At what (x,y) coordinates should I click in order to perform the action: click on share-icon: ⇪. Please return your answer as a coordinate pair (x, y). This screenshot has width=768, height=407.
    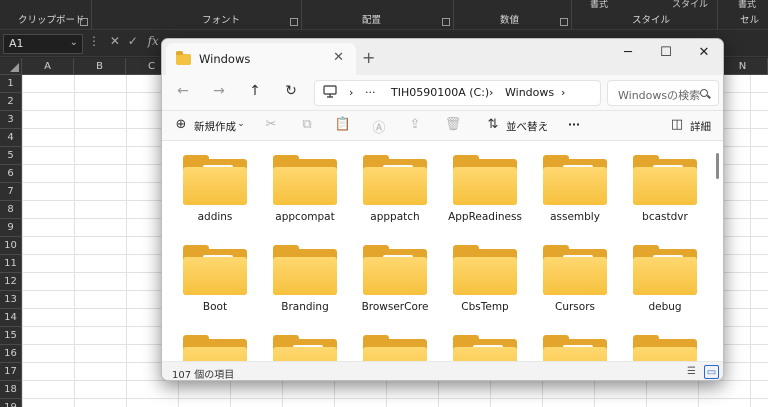
    Looking at the image, I should click on (415, 126).